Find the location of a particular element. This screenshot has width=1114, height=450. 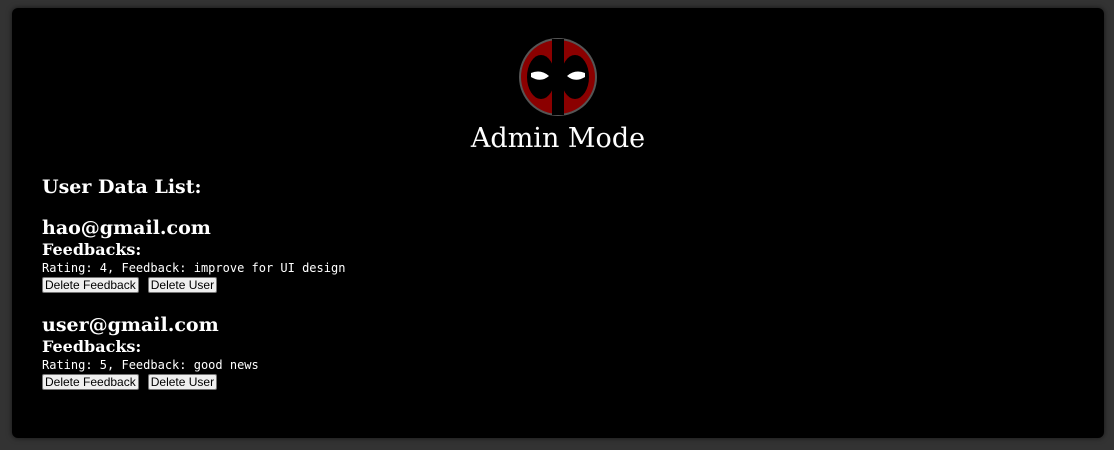

user-email: user@gmail.com is located at coordinates (130, 325).